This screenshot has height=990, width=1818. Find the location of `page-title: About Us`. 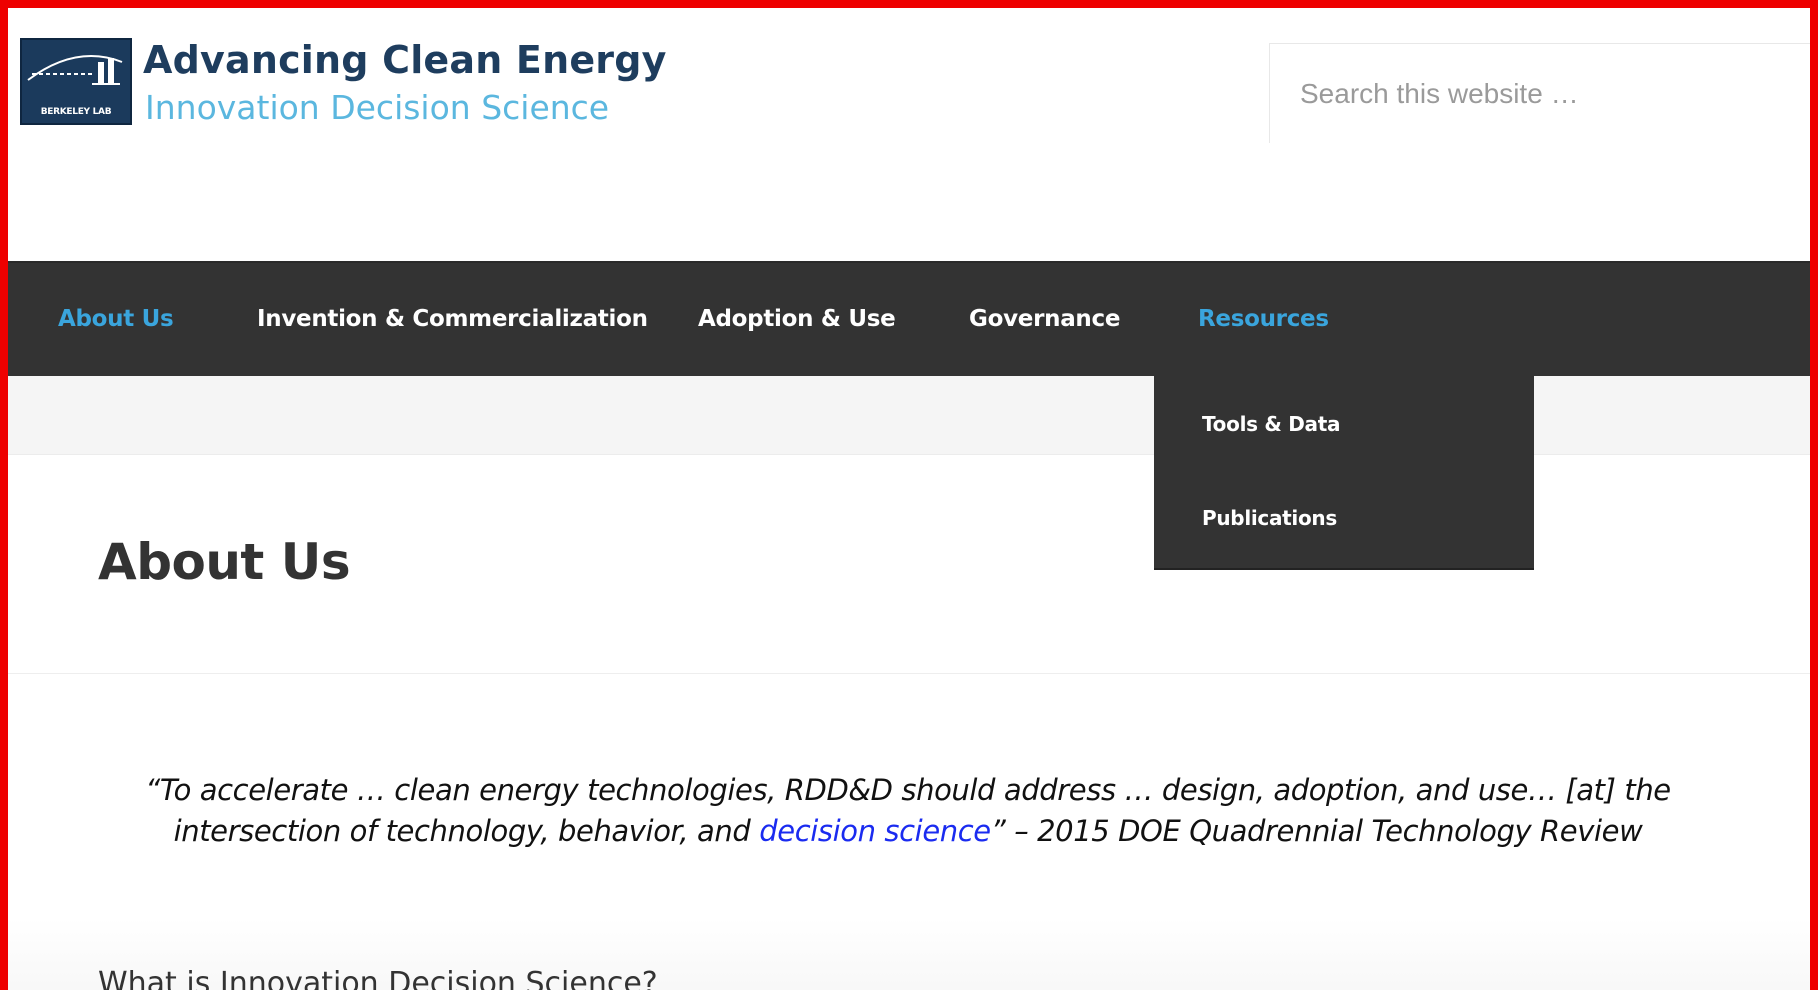

page-title: About Us is located at coordinates (224, 562).